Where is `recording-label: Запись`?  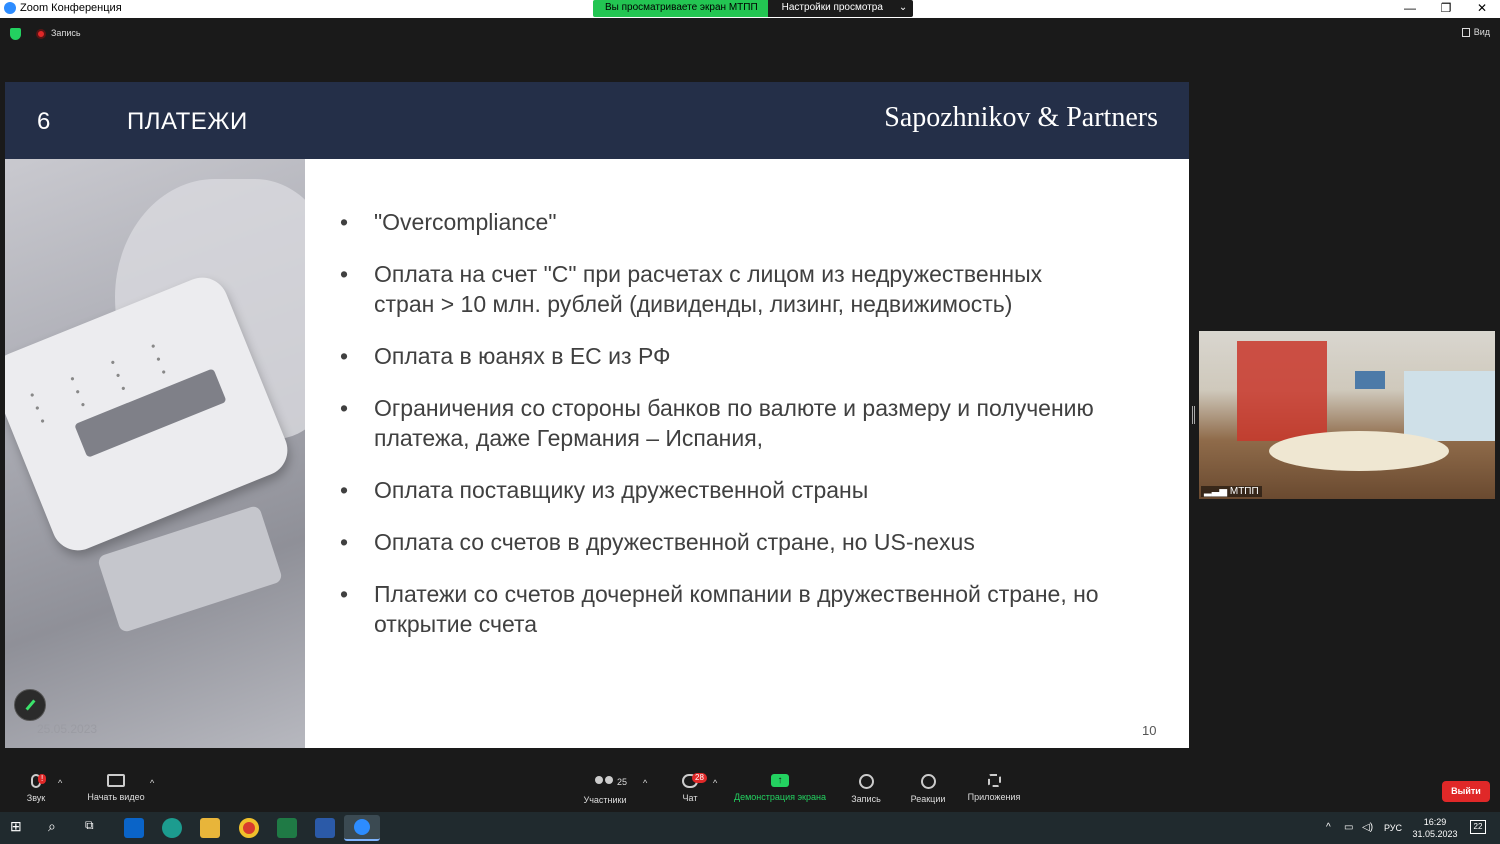 recording-label: Запись is located at coordinates (66, 33).